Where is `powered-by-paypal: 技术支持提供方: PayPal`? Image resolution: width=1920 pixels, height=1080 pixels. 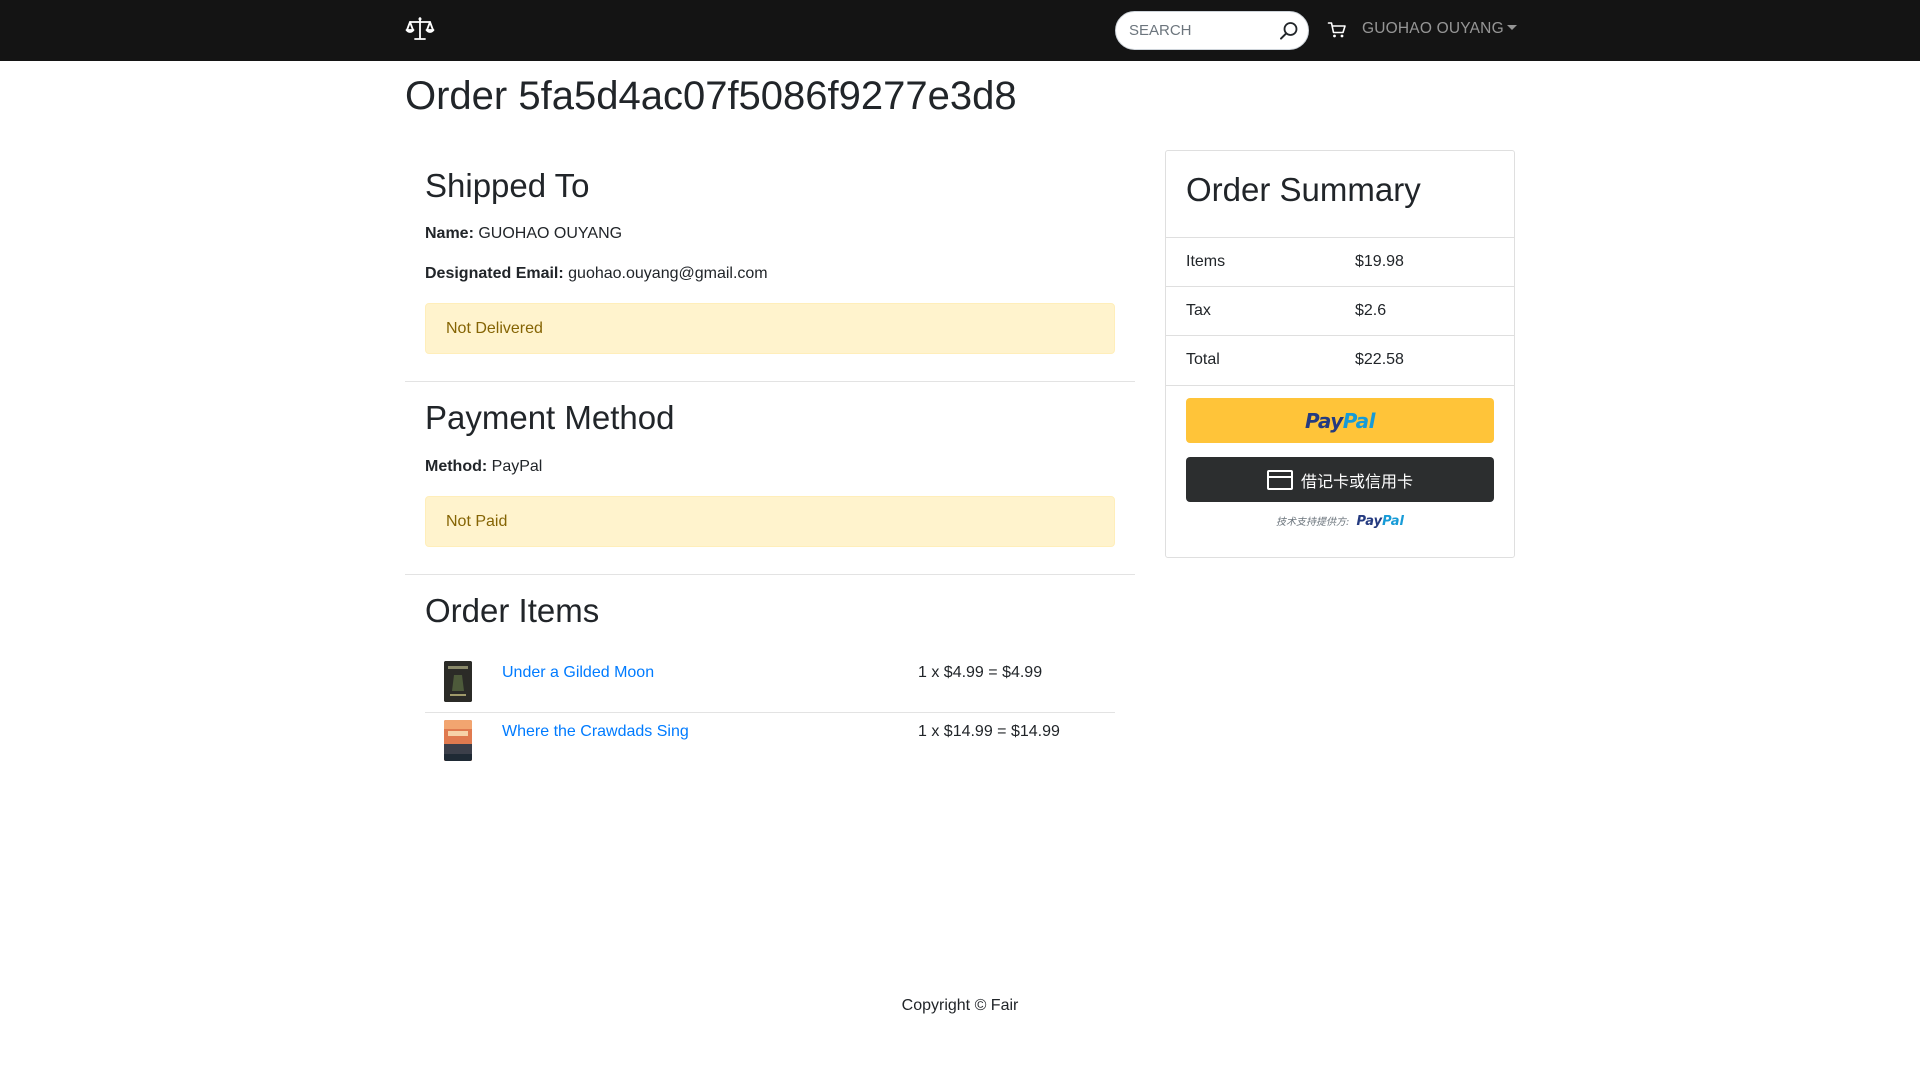
powered-by-paypal: 技术支持提供方: PayPal is located at coordinates (1340, 521).